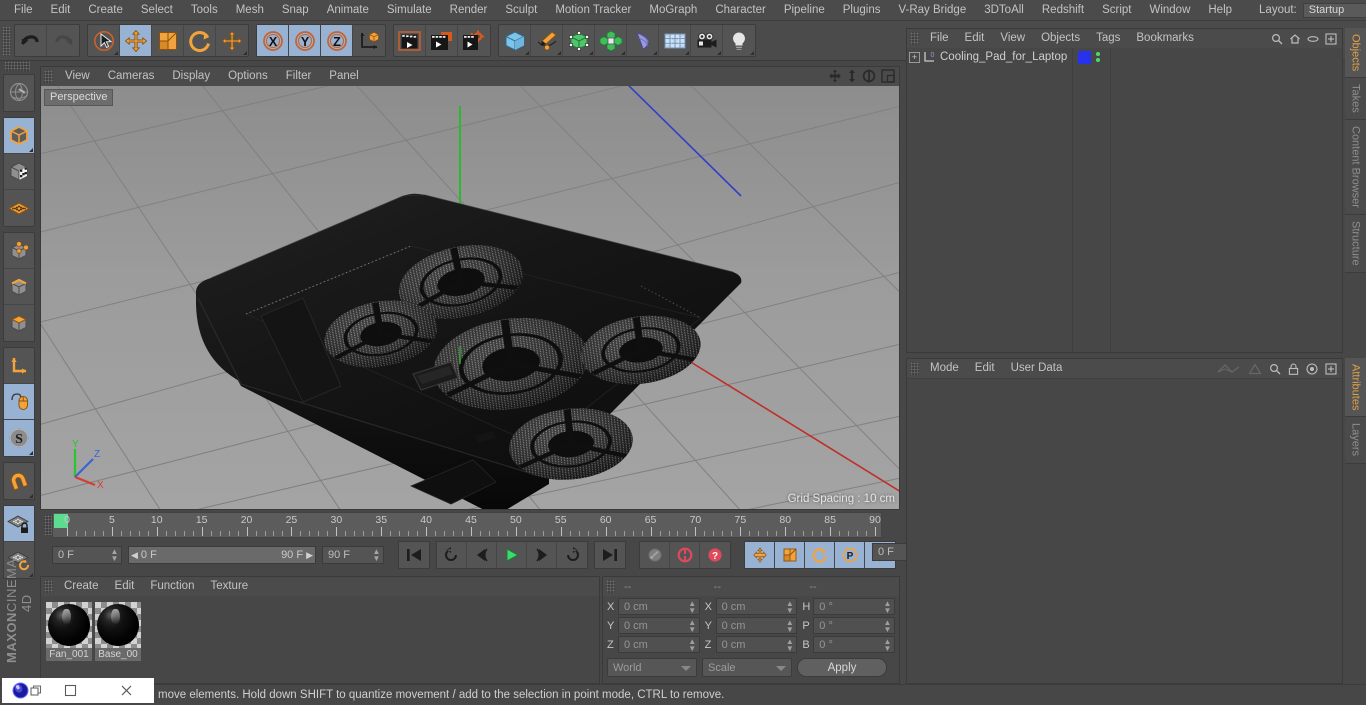 The image size is (1366, 705). I want to click on generator-button, so click(579, 40).